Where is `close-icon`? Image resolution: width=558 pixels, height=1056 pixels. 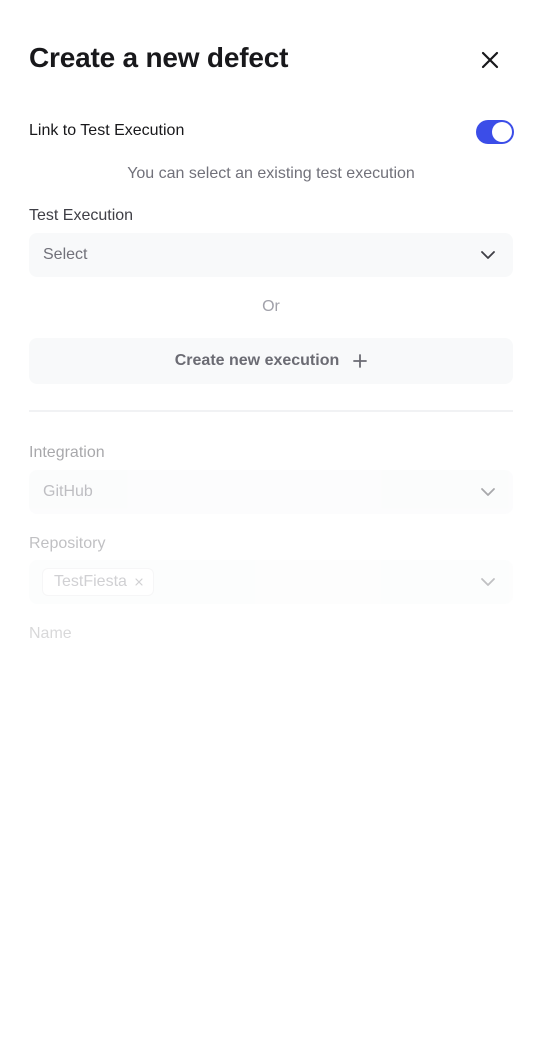
close-icon is located at coordinates (490, 60).